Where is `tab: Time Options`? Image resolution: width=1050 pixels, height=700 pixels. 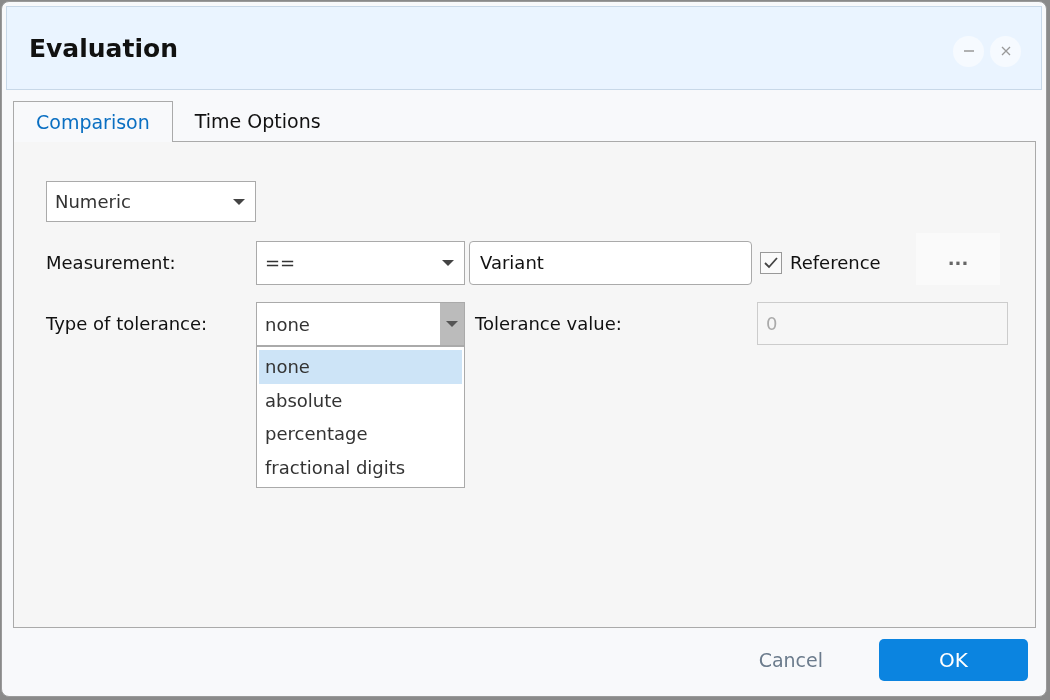 tab: Time Options is located at coordinates (257, 120).